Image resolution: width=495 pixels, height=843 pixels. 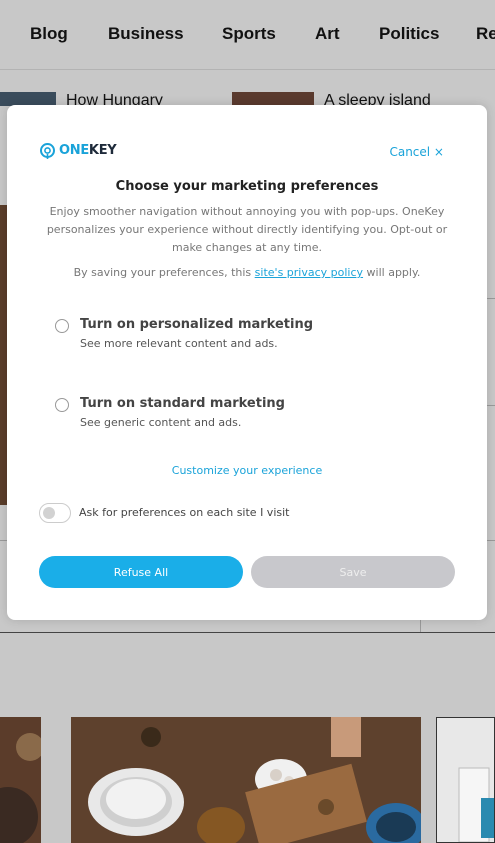 I want to click on refuse-all-button: Refuse All, so click(x=141, y=572).